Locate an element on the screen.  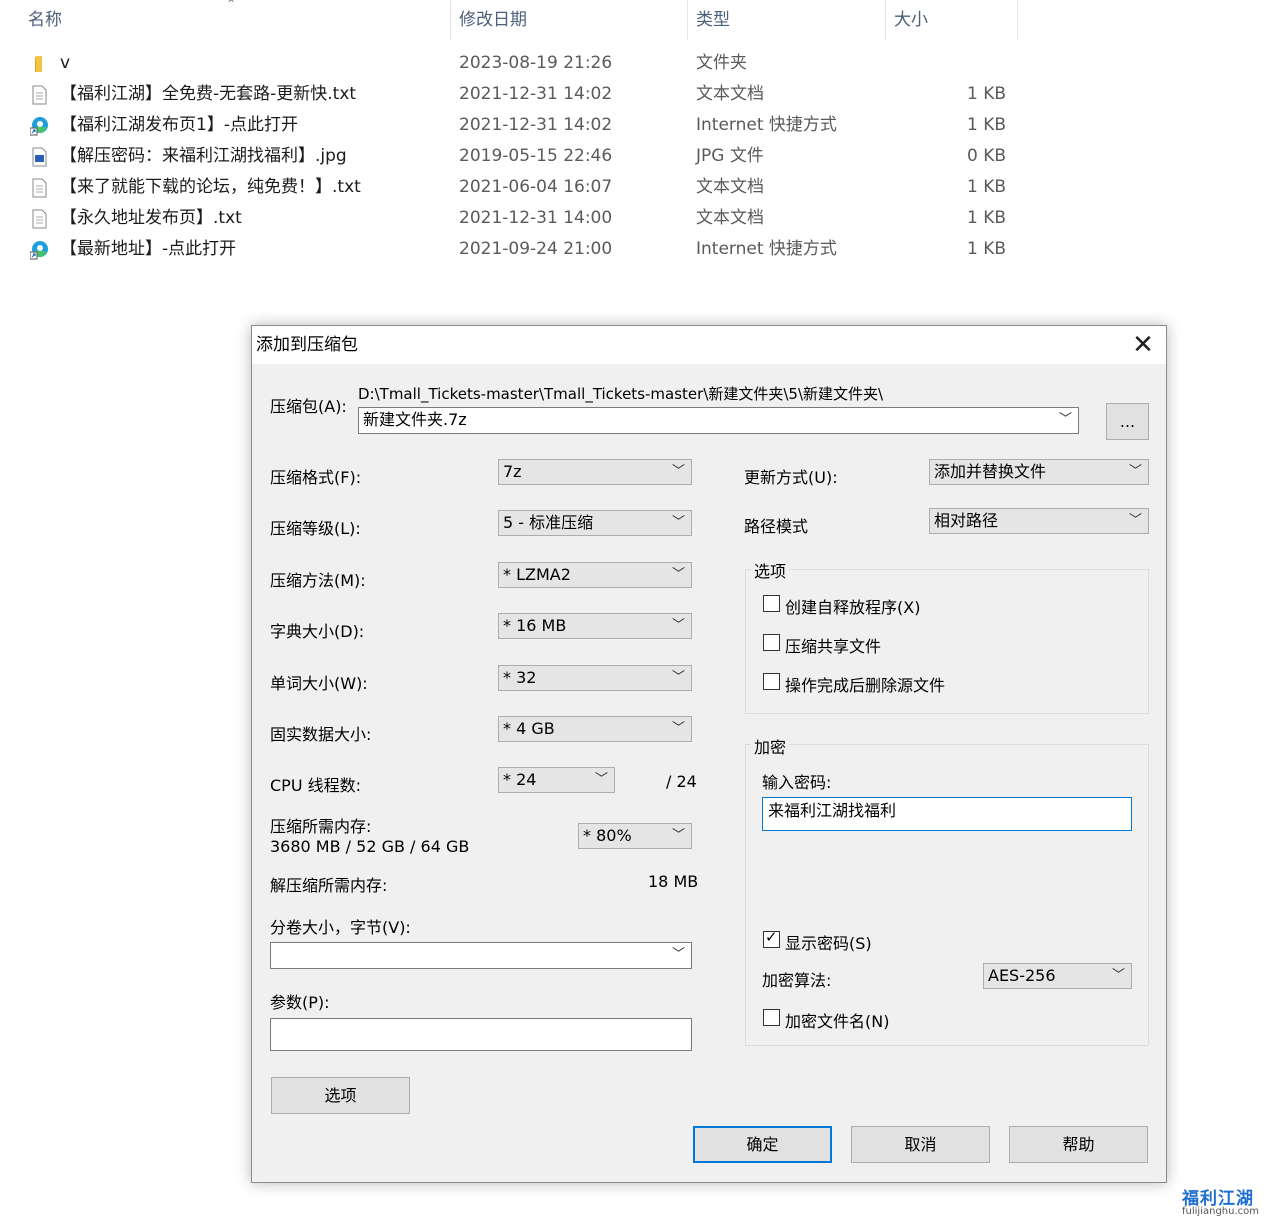
delete-after-label: 操作完成后删除源文件 is located at coordinates (865, 685).